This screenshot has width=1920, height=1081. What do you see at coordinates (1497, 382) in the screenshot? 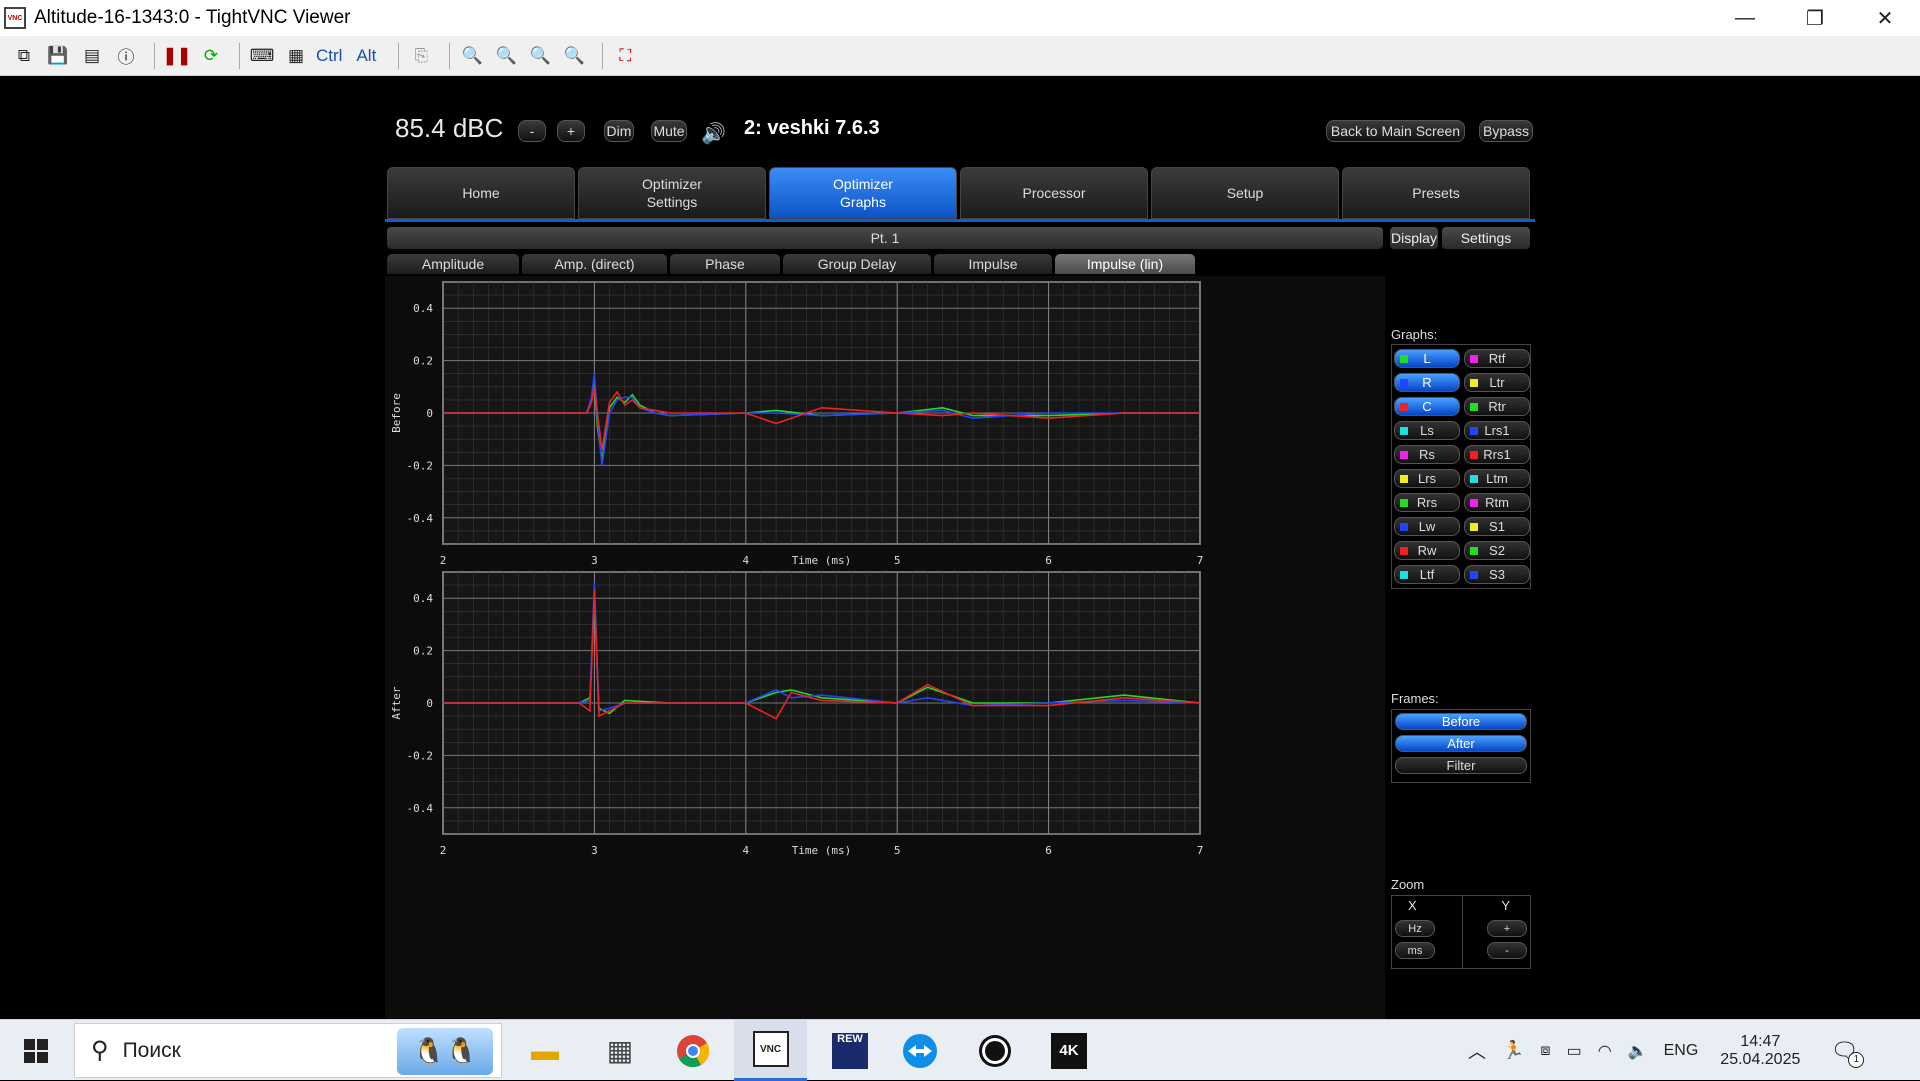
I see `channel-toggle-ltr: Ltr` at bounding box center [1497, 382].